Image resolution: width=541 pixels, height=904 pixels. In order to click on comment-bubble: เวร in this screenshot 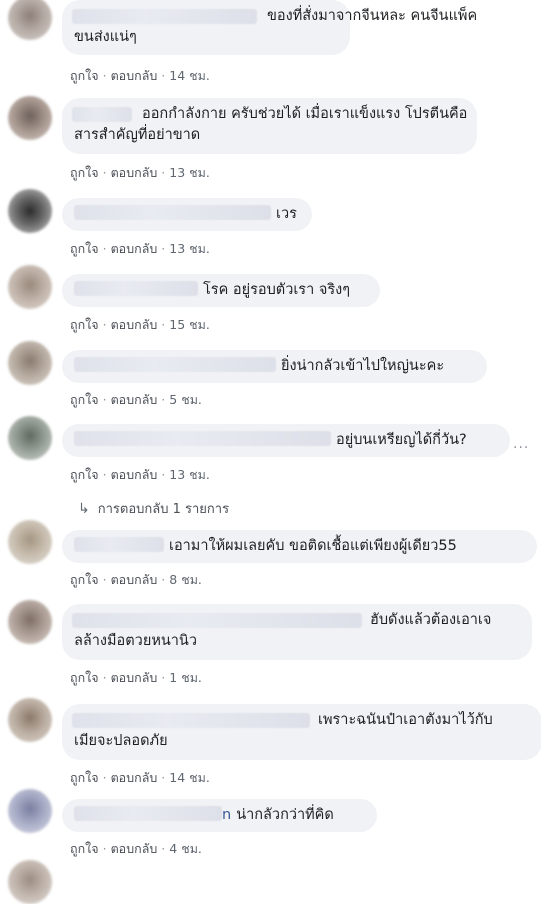, I will do `click(187, 214)`.